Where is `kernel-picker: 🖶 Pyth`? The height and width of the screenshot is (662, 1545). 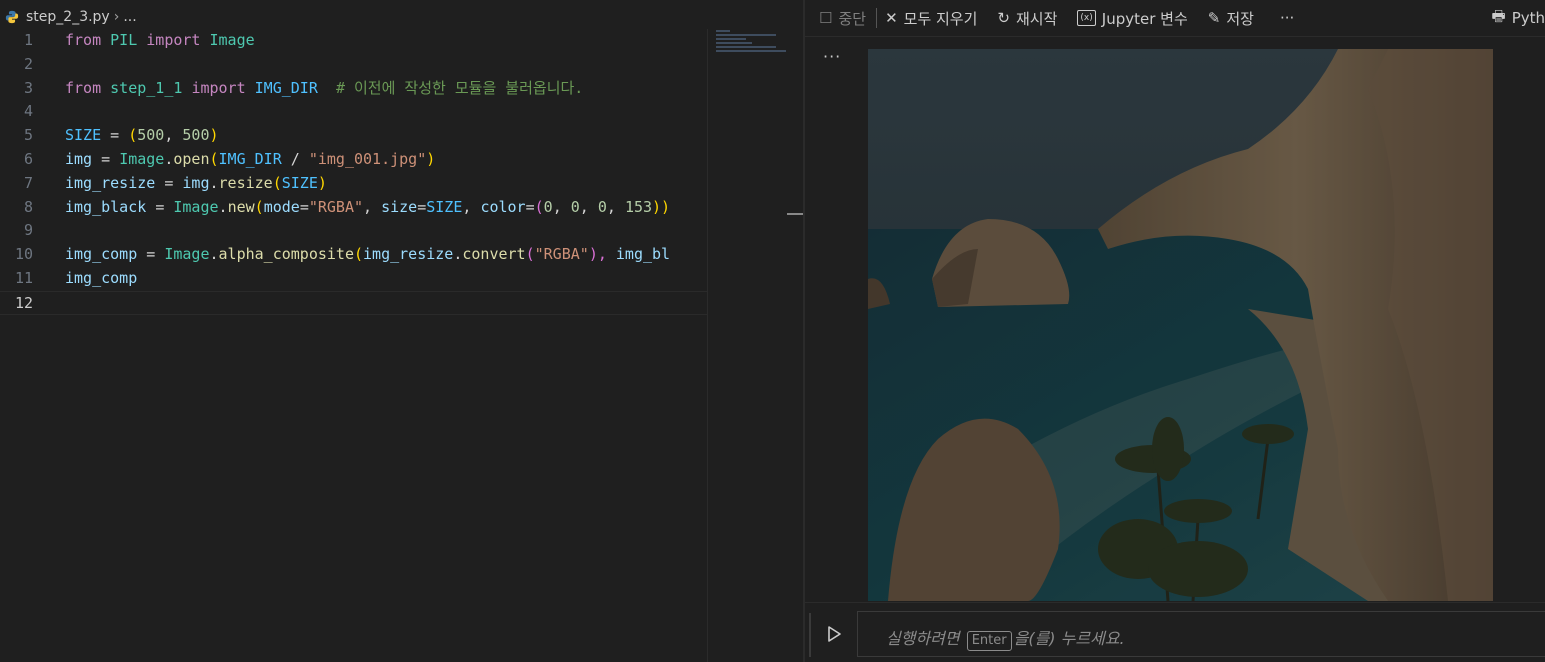 kernel-picker: 🖶 Pyth is located at coordinates (1518, 18).